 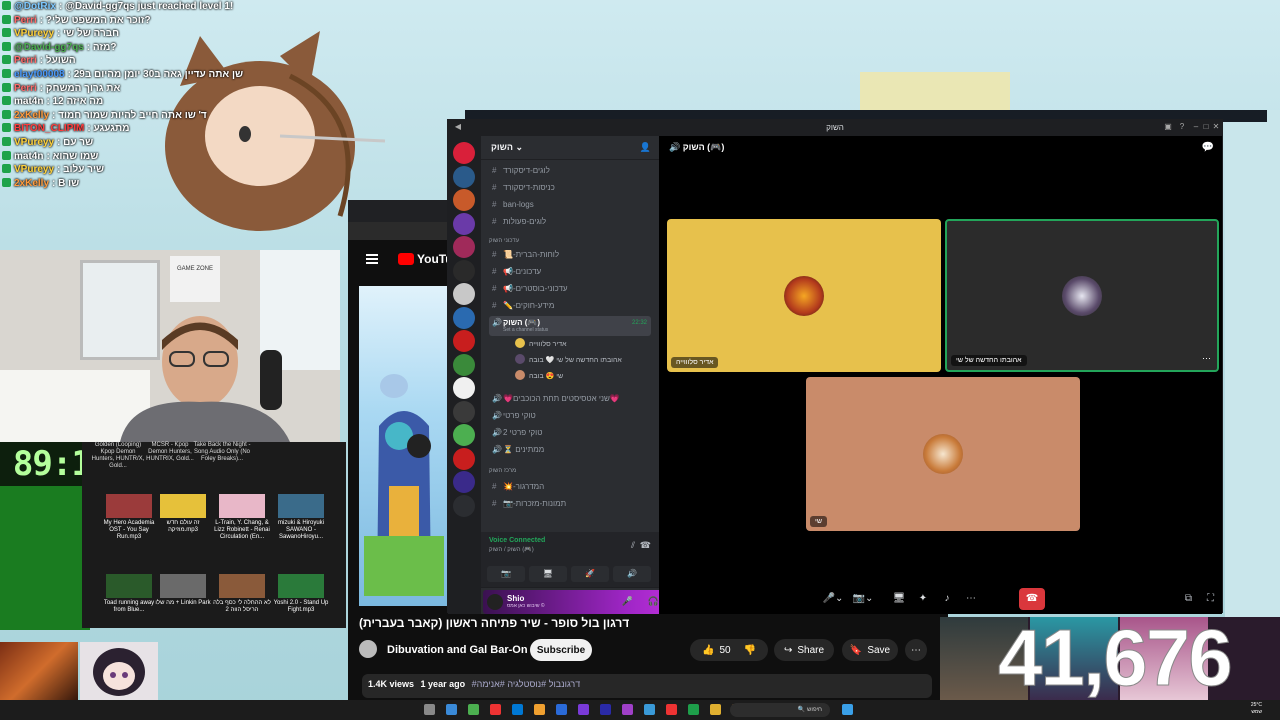 What do you see at coordinates (570, 255) in the screenshot?
I see `channel-item: # 📜-לוחות-הברית` at bounding box center [570, 255].